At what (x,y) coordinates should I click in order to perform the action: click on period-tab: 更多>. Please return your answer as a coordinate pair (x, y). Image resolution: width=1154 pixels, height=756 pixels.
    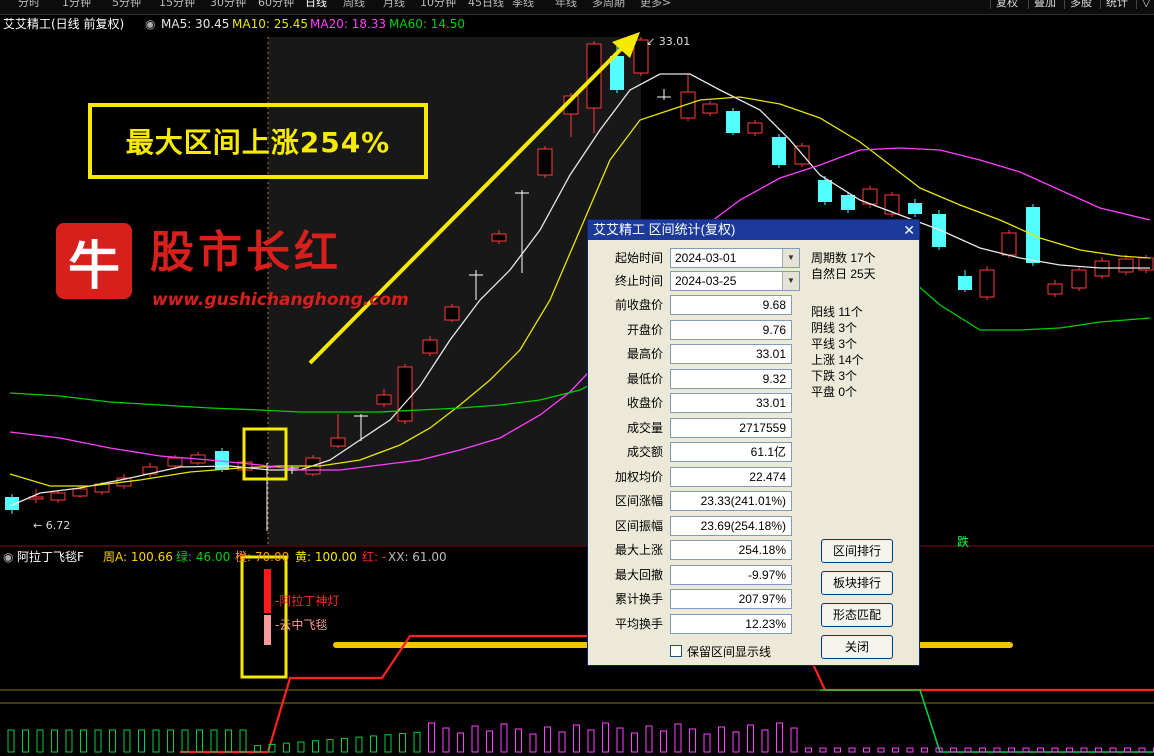
    Looking at the image, I should click on (655, 4).